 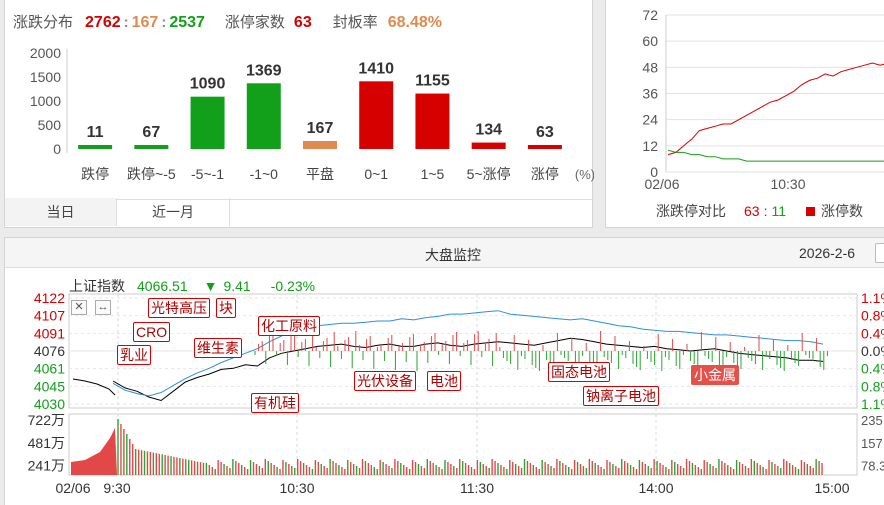 I want to click on unit-label: (%), so click(x=584, y=174).